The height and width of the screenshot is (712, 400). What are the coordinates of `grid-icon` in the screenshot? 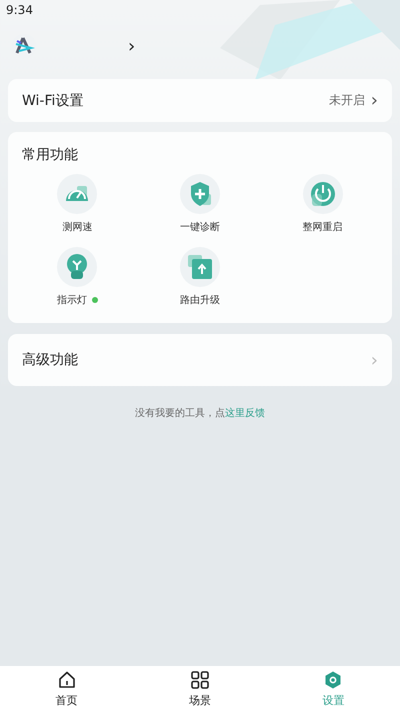 It's located at (200, 680).